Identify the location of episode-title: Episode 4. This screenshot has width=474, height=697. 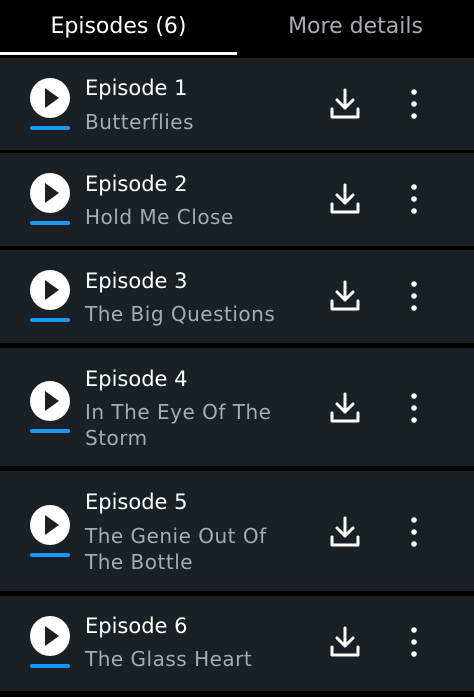
(136, 379).